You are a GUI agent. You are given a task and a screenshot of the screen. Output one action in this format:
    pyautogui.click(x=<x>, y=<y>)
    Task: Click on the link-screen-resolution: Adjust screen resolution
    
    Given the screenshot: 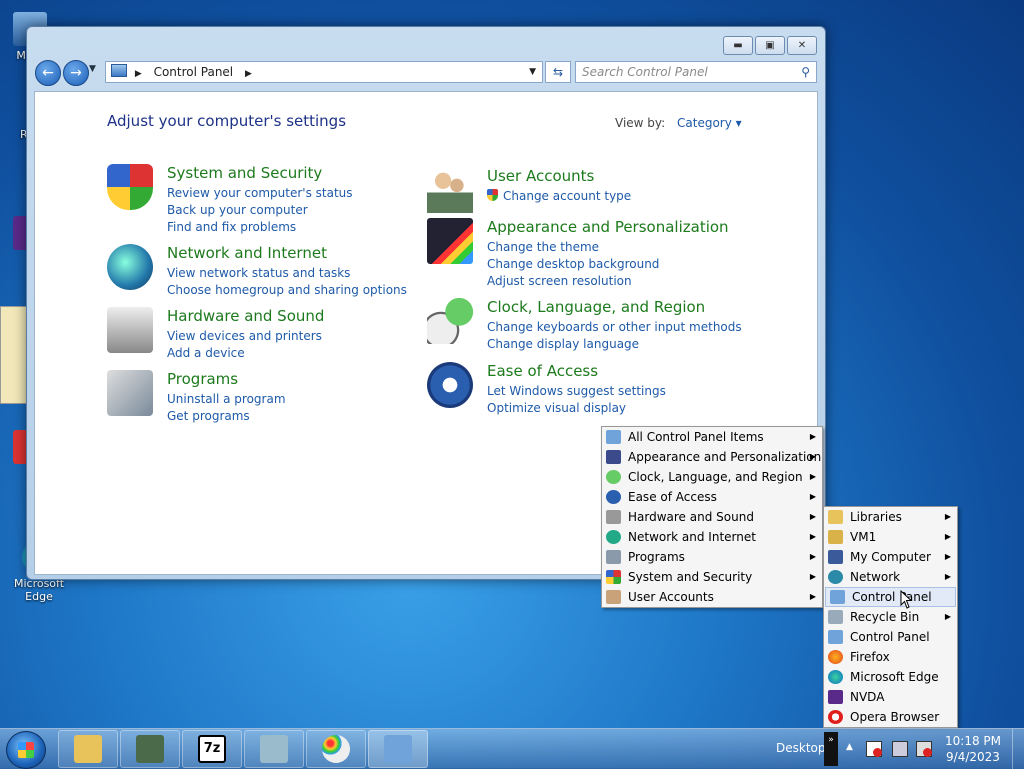 What is the action you would take?
    pyautogui.click(x=573, y=281)
    